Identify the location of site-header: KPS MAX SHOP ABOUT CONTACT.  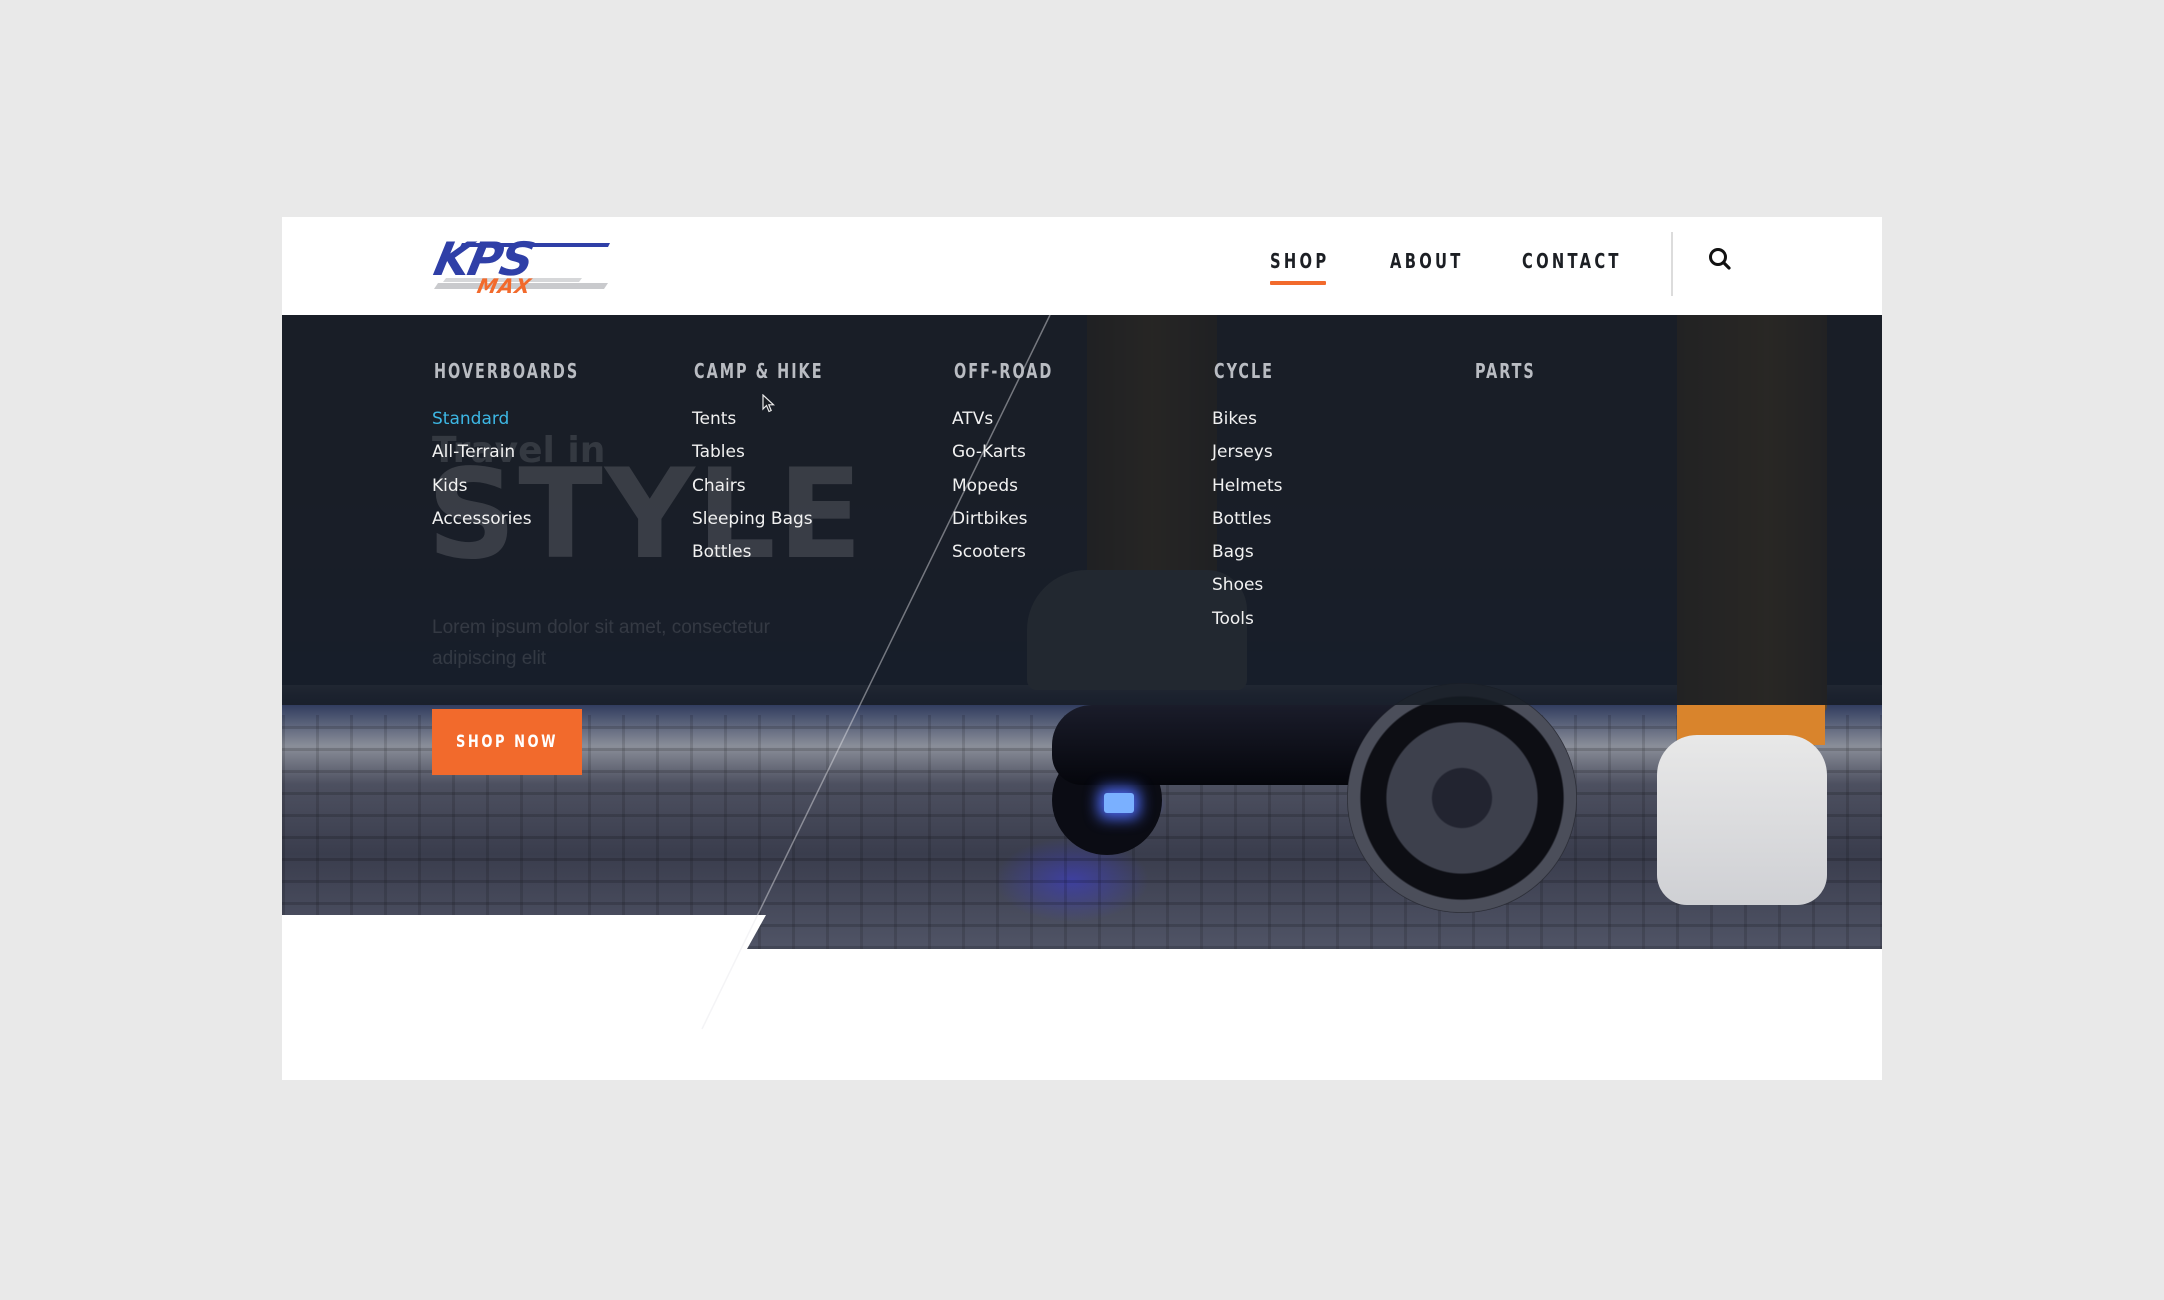
(1082, 266).